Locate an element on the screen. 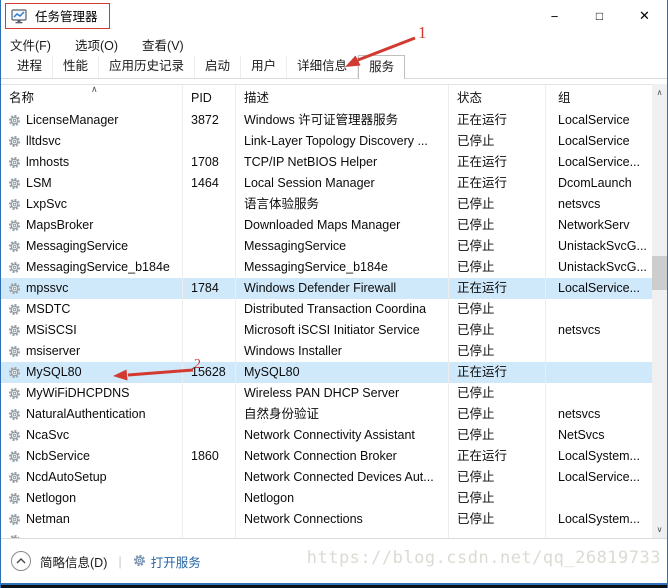 The image size is (668, 588). service-description: Network Connections is located at coordinates (342, 519).